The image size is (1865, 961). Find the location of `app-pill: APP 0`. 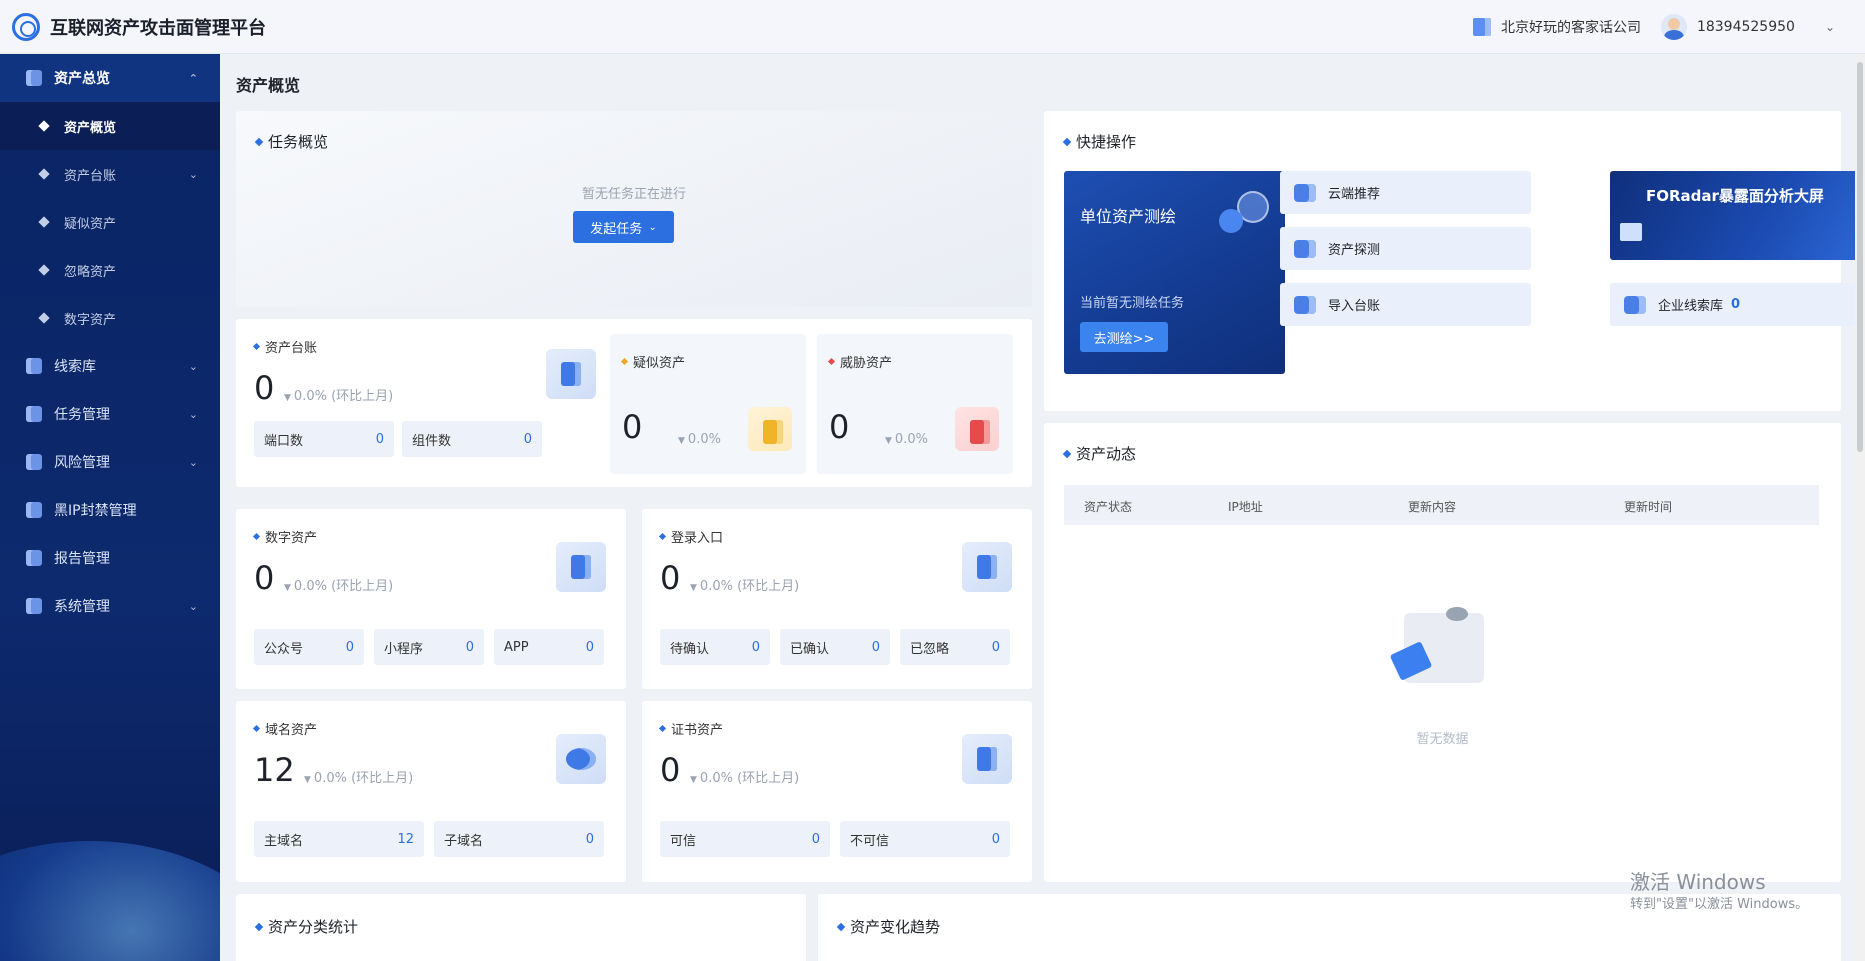

app-pill: APP 0 is located at coordinates (549, 647).